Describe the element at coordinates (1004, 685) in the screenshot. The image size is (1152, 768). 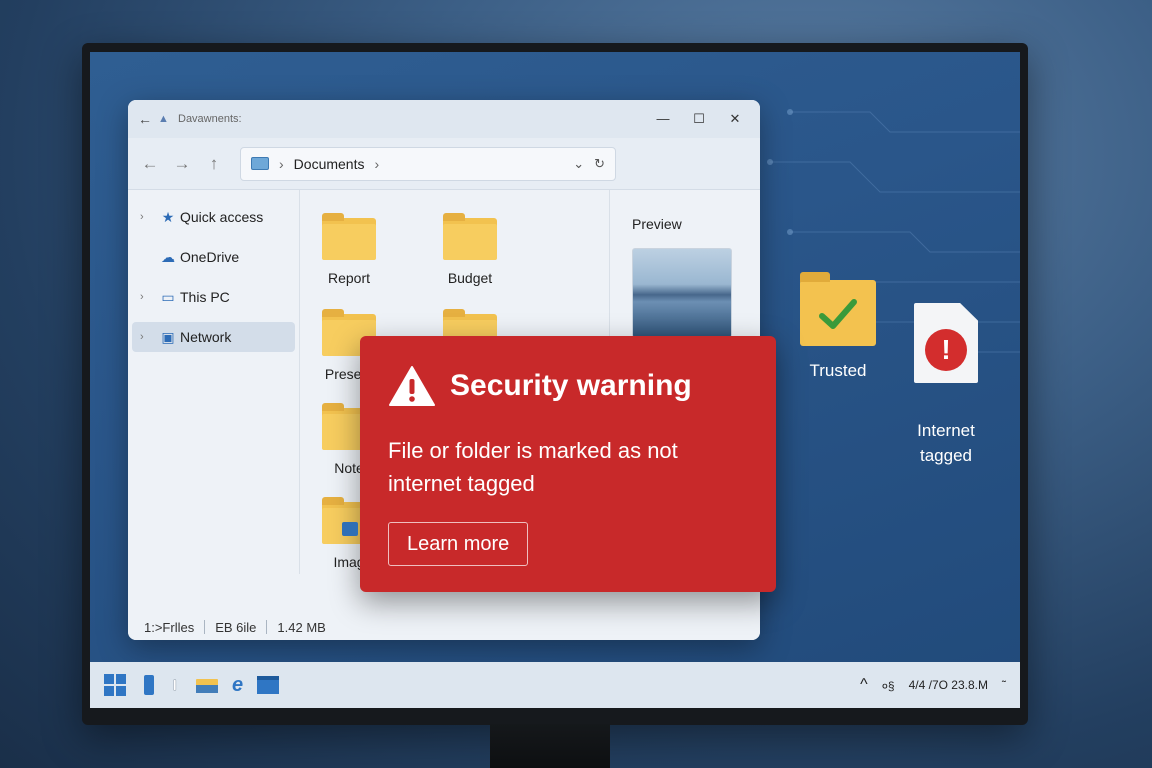
I see `notification-icon: ˜` at that location.